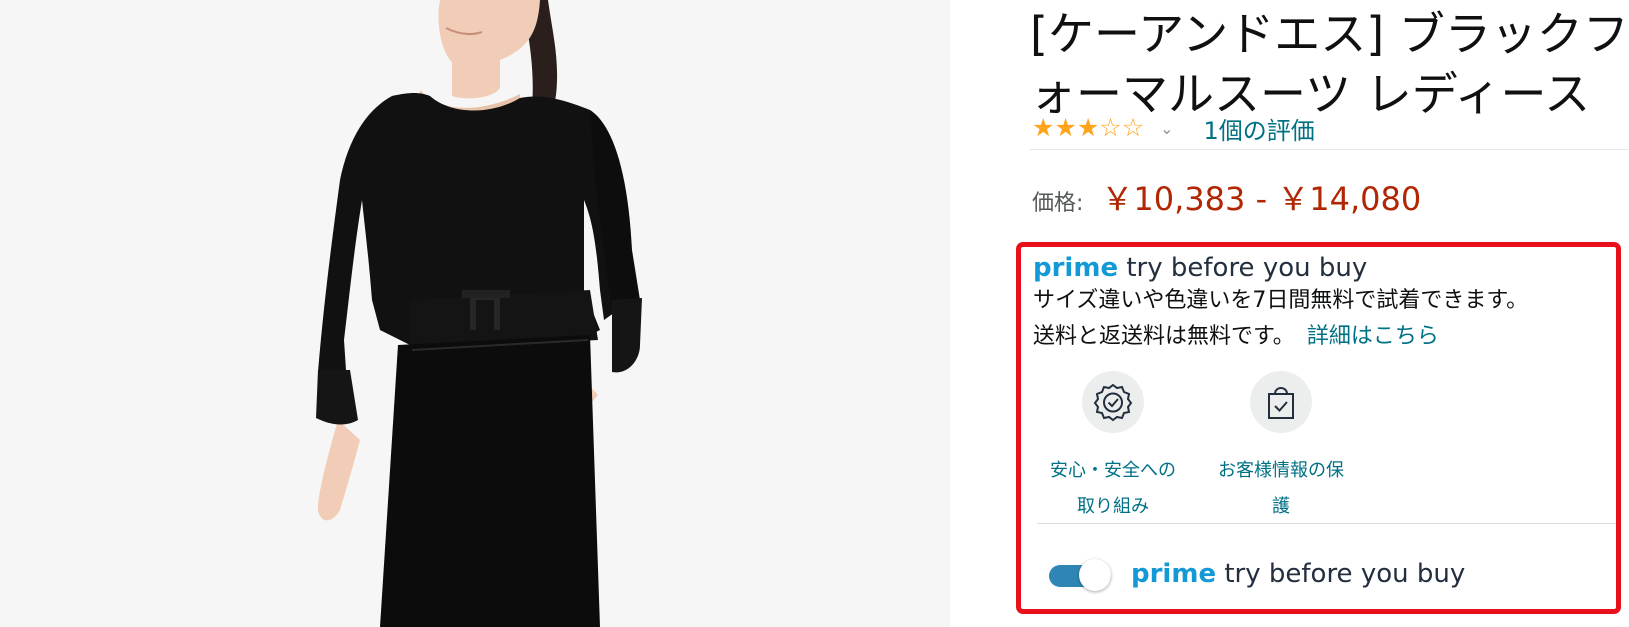 The width and height of the screenshot is (1629, 627). I want to click on prime-description-line-1: サイズ違いや色違いを7日間無料で試着できます。, so click(1281, 300).